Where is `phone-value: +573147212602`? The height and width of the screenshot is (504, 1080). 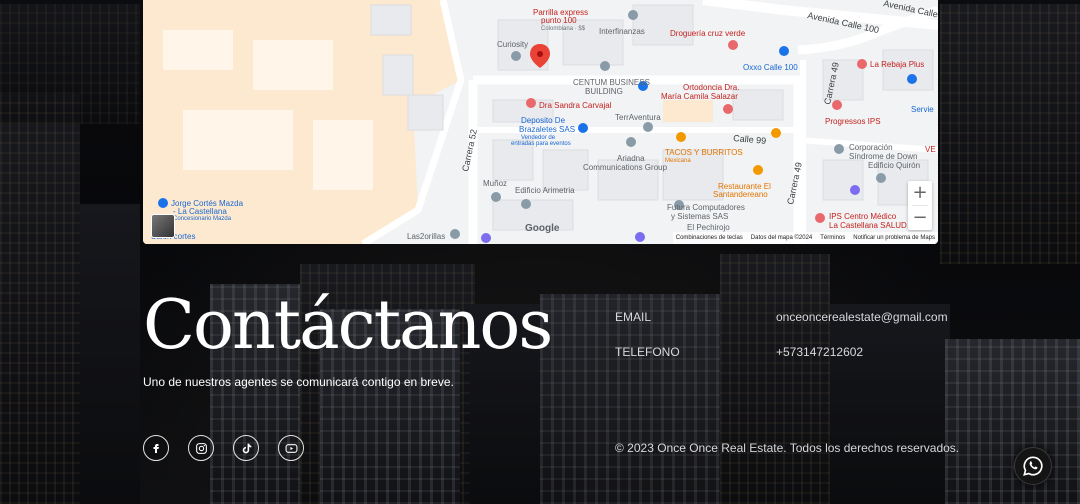
phone-value: +573147212602 is located at coordinates (819, 352).